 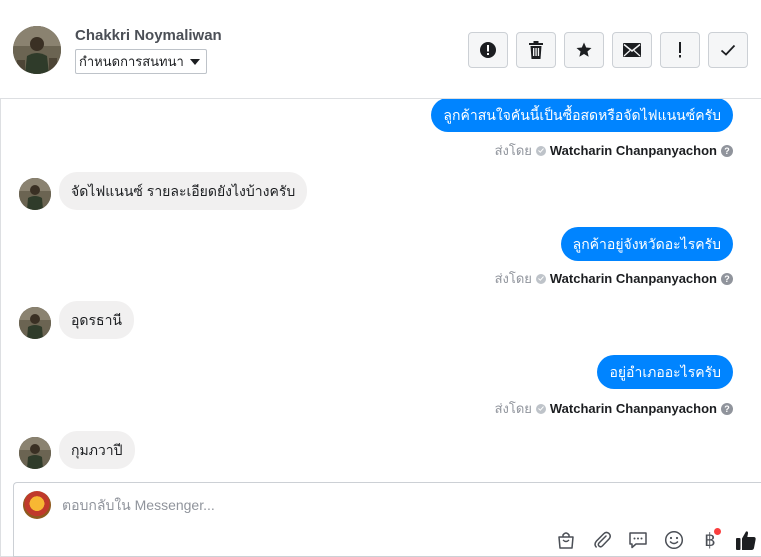 I want to click on delete-button, so click(x=536, y=50).